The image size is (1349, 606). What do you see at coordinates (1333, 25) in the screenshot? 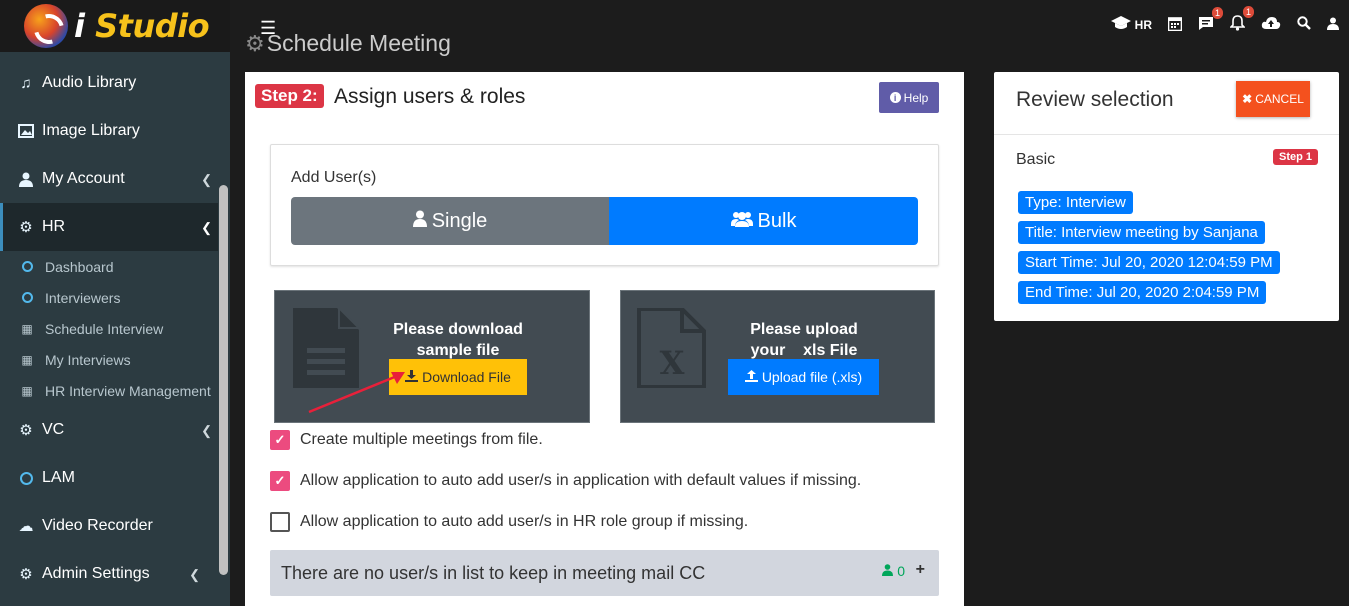
I see `user-menu-button` at bounding box center [1333, 25].